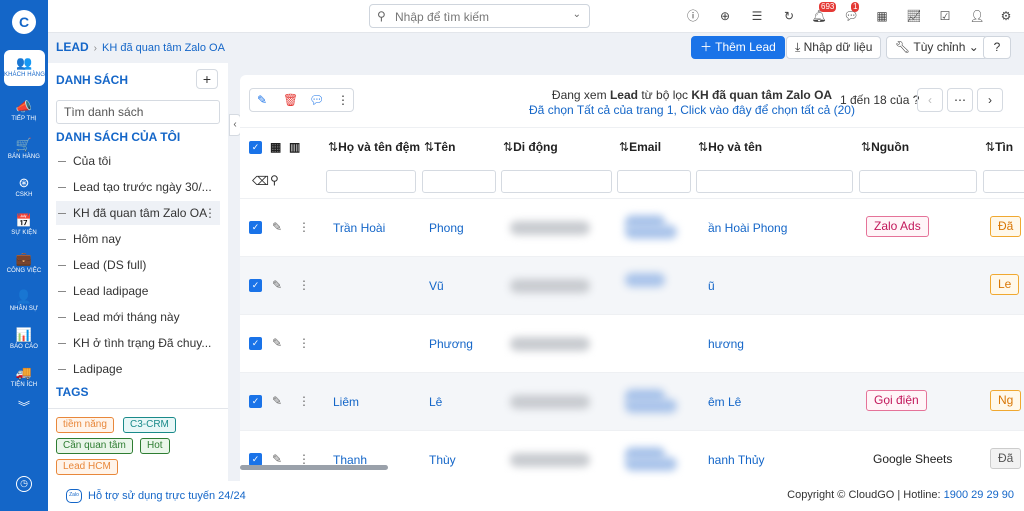 This screenshot has width=1024, height=511. What do you see at coordinates (824, 13) in the screenshot?
I see `bell-icon: 🔔︎ 693` at bounding box center [824, 13].